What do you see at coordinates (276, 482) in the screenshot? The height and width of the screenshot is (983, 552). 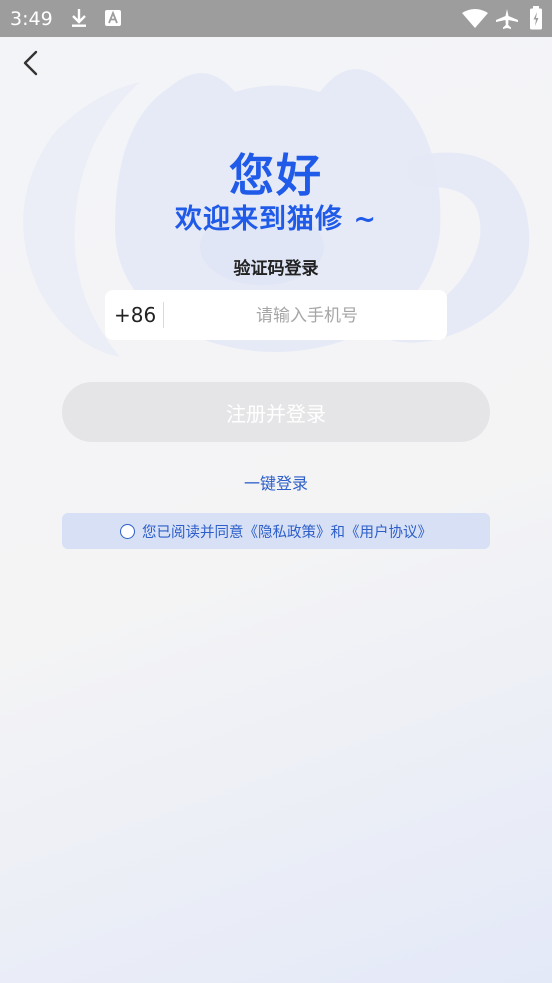 I see `one-click-login-link: 一键登录` at bounding box center [276, 482].